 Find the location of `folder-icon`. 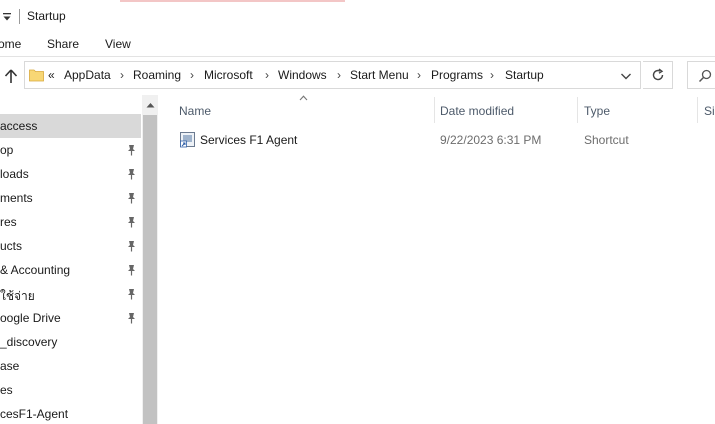

folder-icon is located at coordinates (36, 75).